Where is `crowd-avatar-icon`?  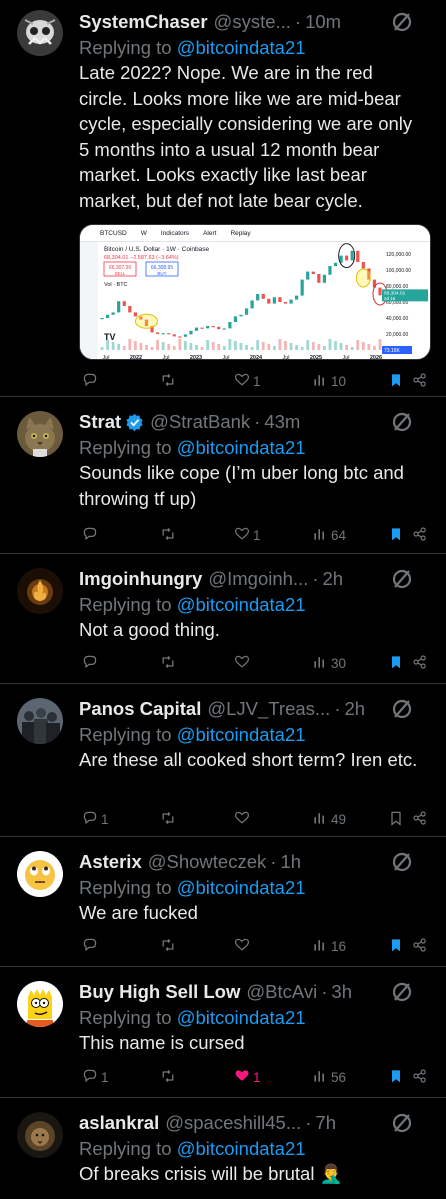
crowd-avatar-icon is located at coordinates (40, 721).